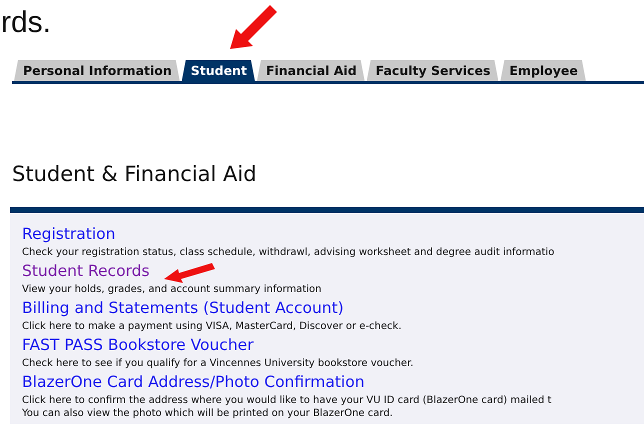 The height and width of the screenshot is (438, 644). What do you see at coordinates (183, 308) in the screenshot?
I see `menu-link: Billing and Statements (Student Account)` at bounding box center [183, 308].